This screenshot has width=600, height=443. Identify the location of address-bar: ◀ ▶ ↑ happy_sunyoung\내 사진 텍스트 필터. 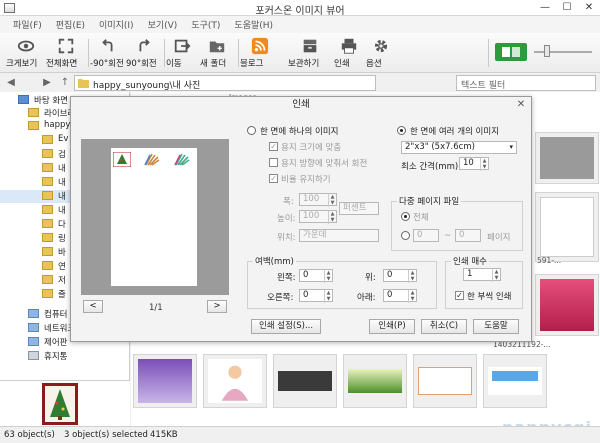
(300, 83).